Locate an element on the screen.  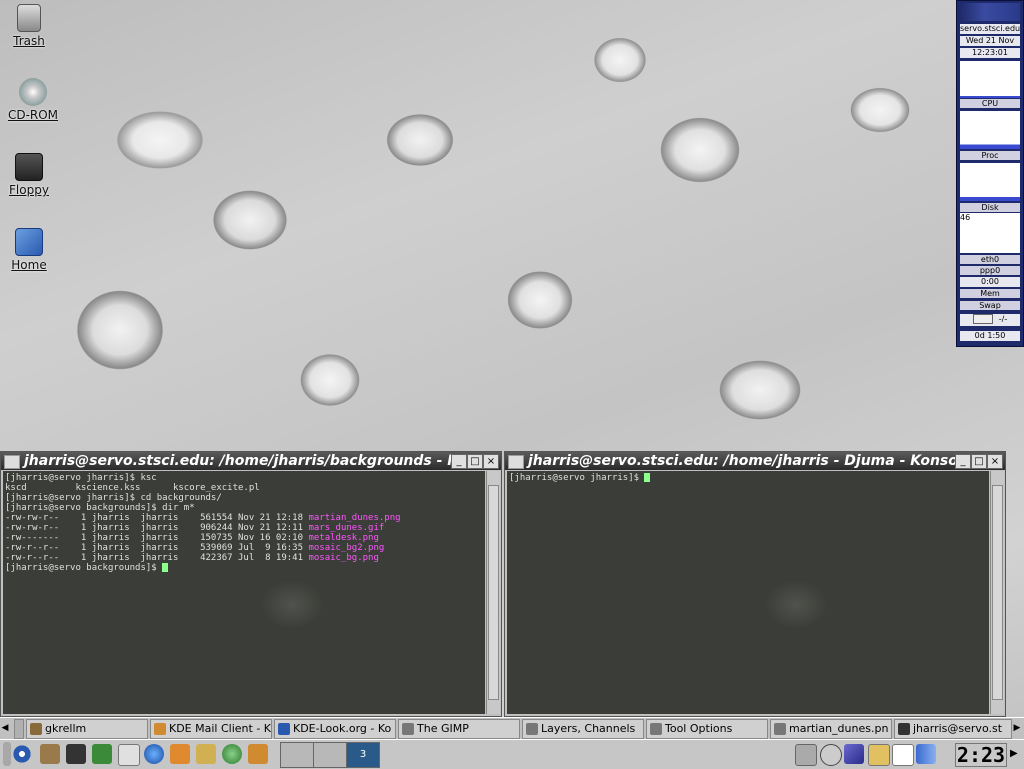
taskbar-button: gkrellm is located at coordinates (87, 729).